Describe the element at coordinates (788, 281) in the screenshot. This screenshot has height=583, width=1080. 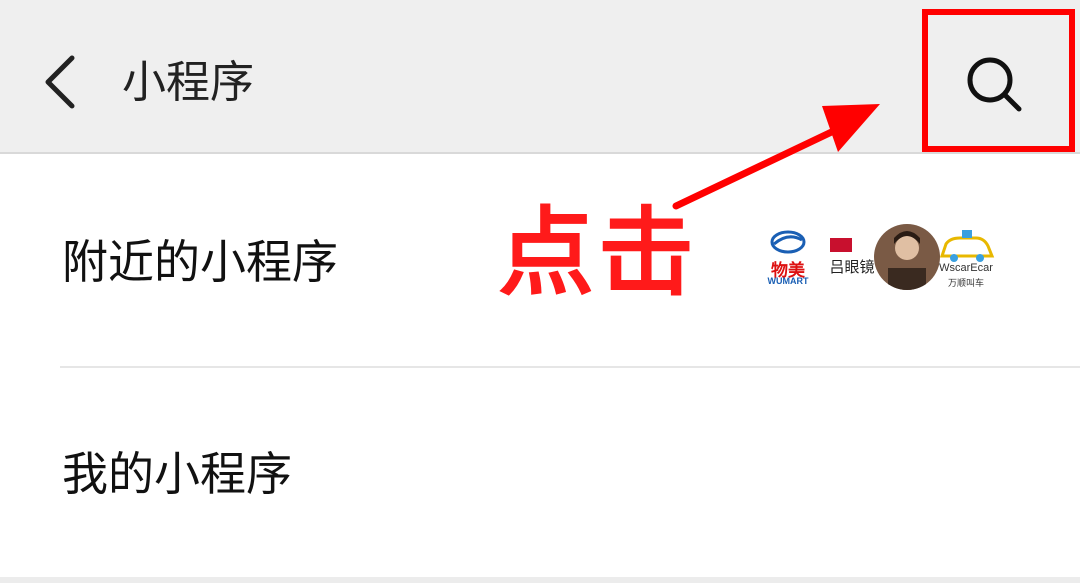
I see `wumart-logo-subtext: WUMART` at that location.